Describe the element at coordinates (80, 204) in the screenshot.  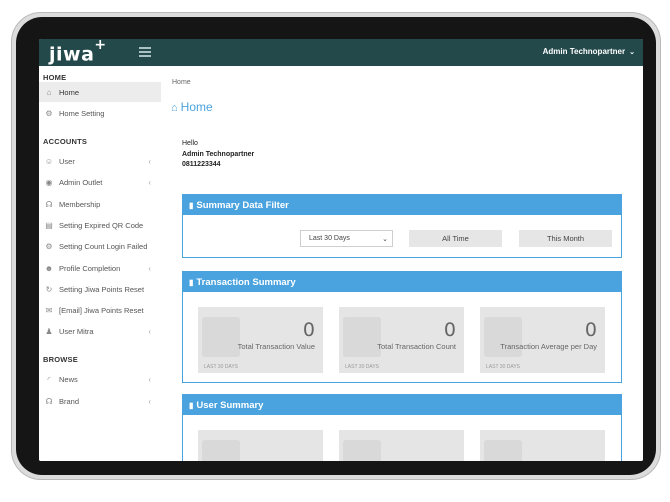
I see `sidebar-item-label: Membership` at that location.